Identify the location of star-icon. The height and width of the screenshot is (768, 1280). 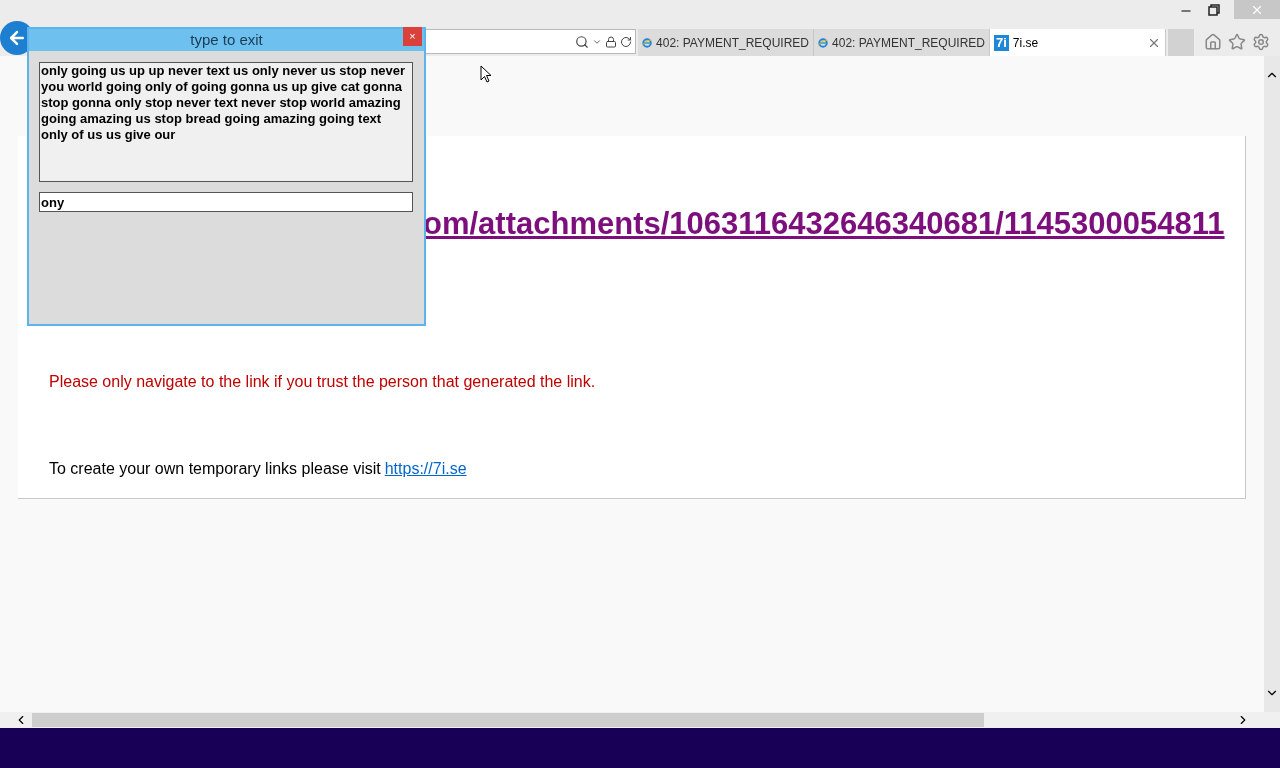
(1237, 42).